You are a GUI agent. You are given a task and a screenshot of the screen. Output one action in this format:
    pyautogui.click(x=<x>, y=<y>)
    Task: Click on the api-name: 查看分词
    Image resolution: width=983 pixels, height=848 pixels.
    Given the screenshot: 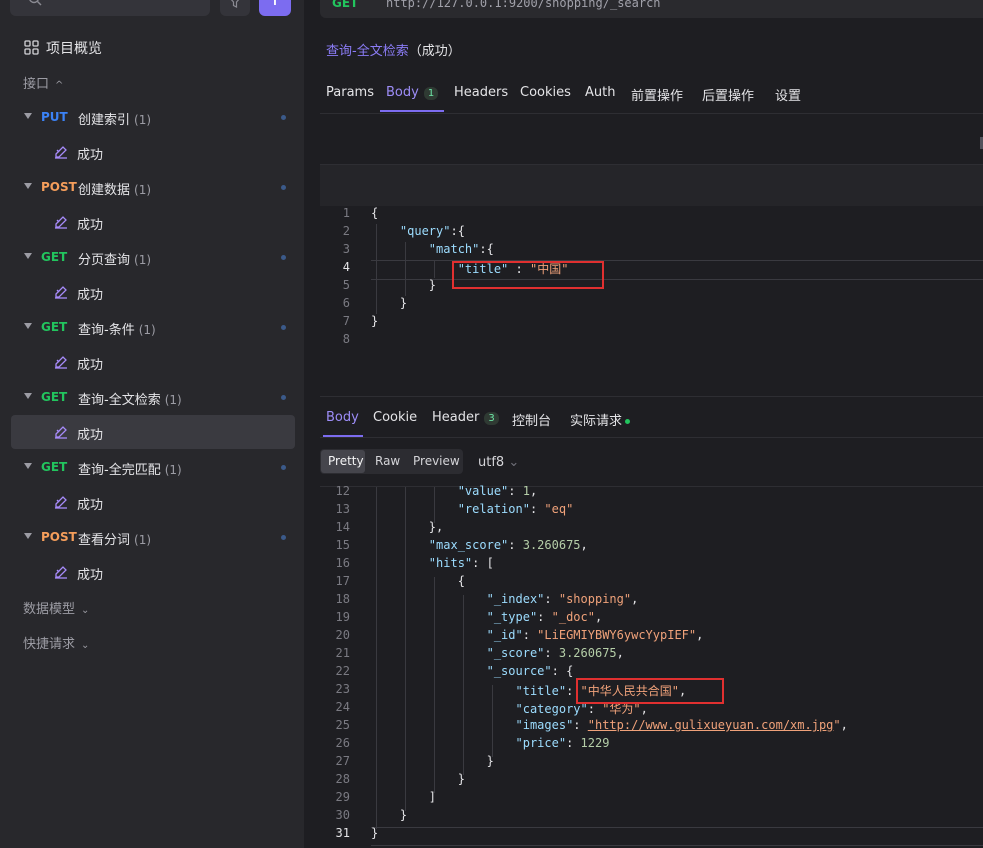 What is the action you would take?
    pyautogui.click(x=104, y=540)
    